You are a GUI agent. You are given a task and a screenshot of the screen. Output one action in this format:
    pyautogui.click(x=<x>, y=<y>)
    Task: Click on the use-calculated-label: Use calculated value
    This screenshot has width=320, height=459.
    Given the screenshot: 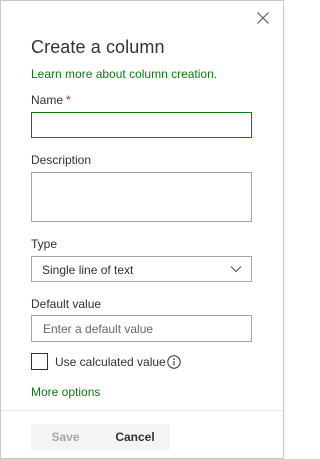 What is the action you would take?
    pyautogui.click(x=110, y=362)
    